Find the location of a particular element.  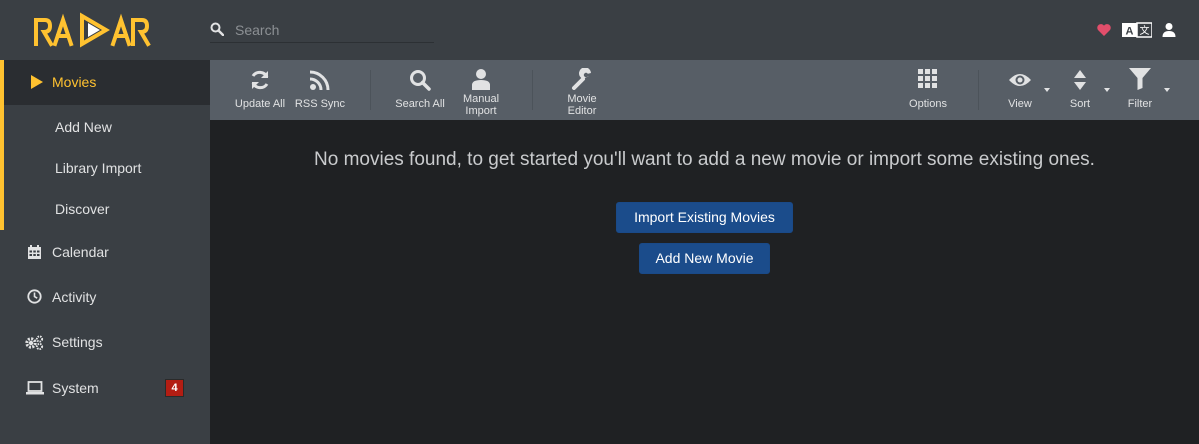

sort-icon is located at coordinates (1080, 80).